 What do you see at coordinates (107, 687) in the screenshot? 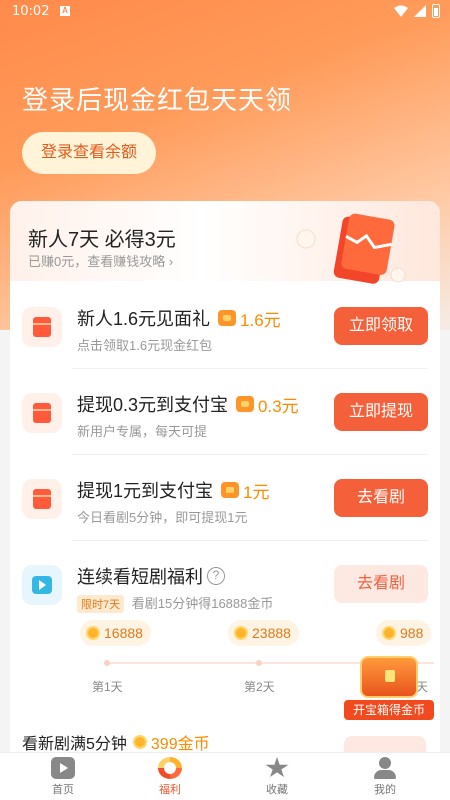
I see `day-label: 第1天` at bounding box center [107, 687].